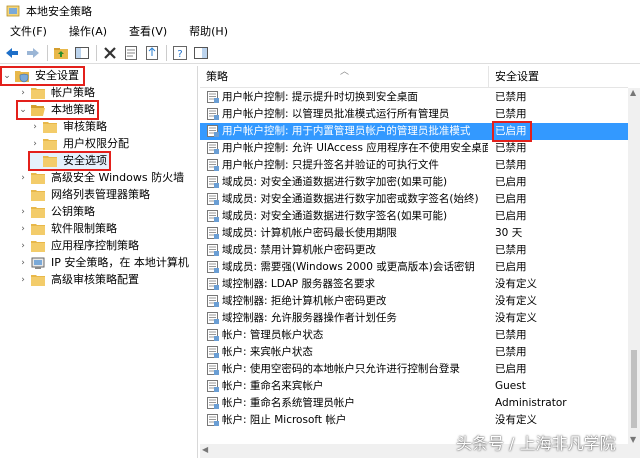  What do you see at coordinates (79, 246) in the screenshot?
I see `tree-item: › 应用程序控制策略` at bounding box center [79, 246].